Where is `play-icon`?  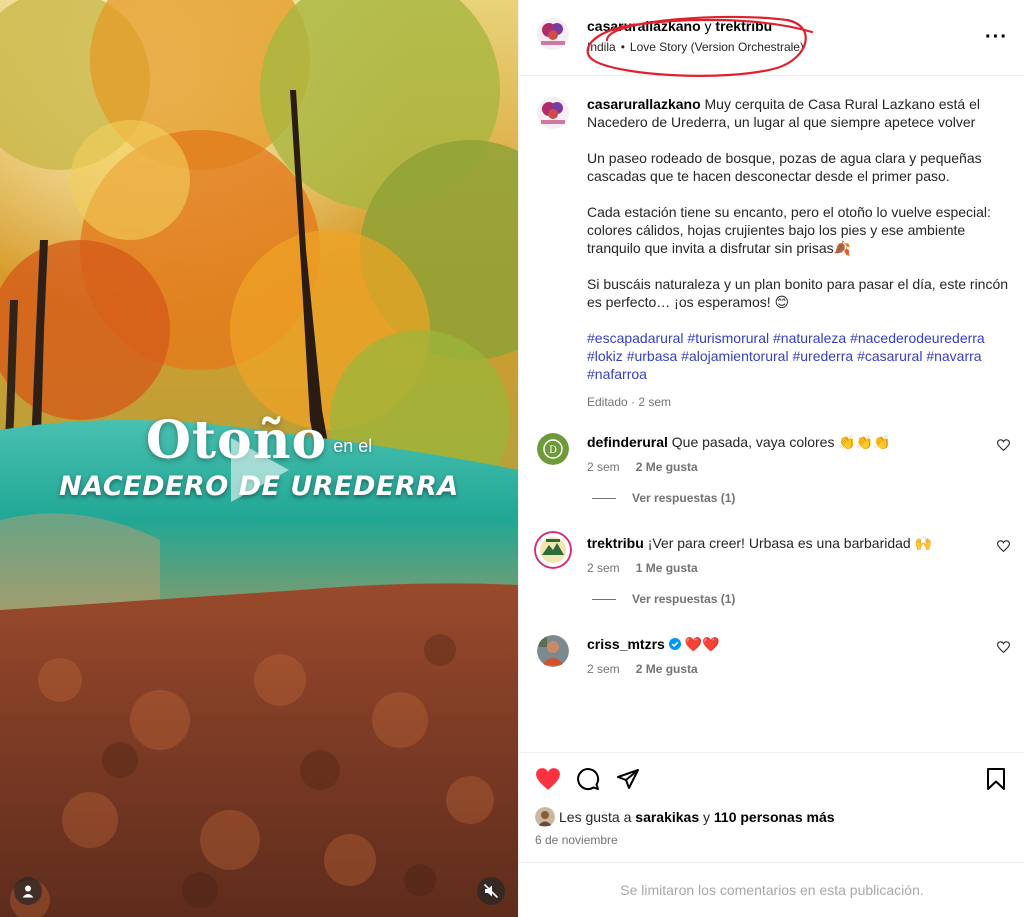 play-icon is located at coordinates (260, 470).